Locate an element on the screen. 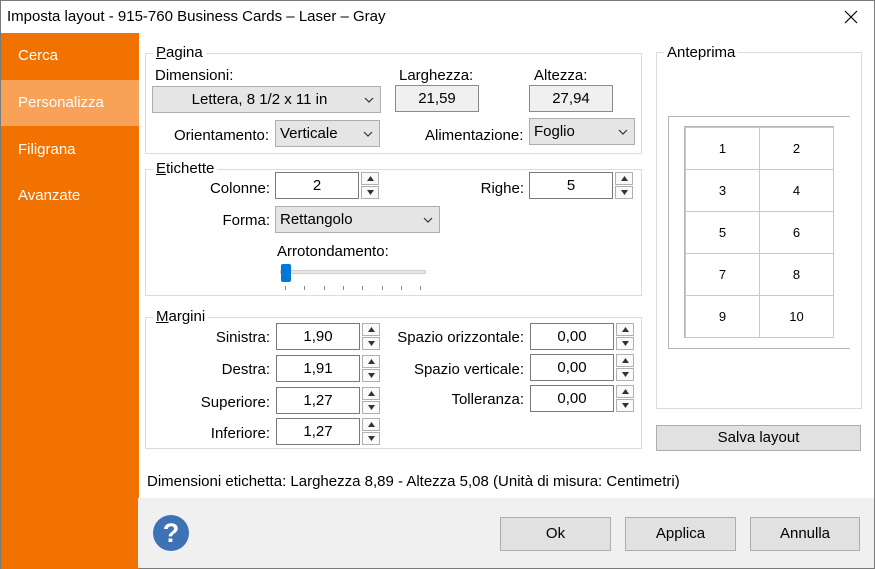  ok-button: Ok is located at coordinates (555, 534).